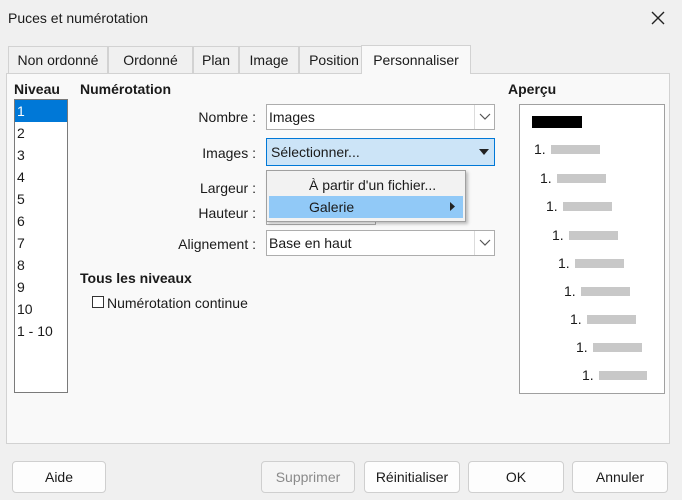 This screenshot has height=500, width=682. I want to click on reset-button: Réinitialiser, so click(412, 477).